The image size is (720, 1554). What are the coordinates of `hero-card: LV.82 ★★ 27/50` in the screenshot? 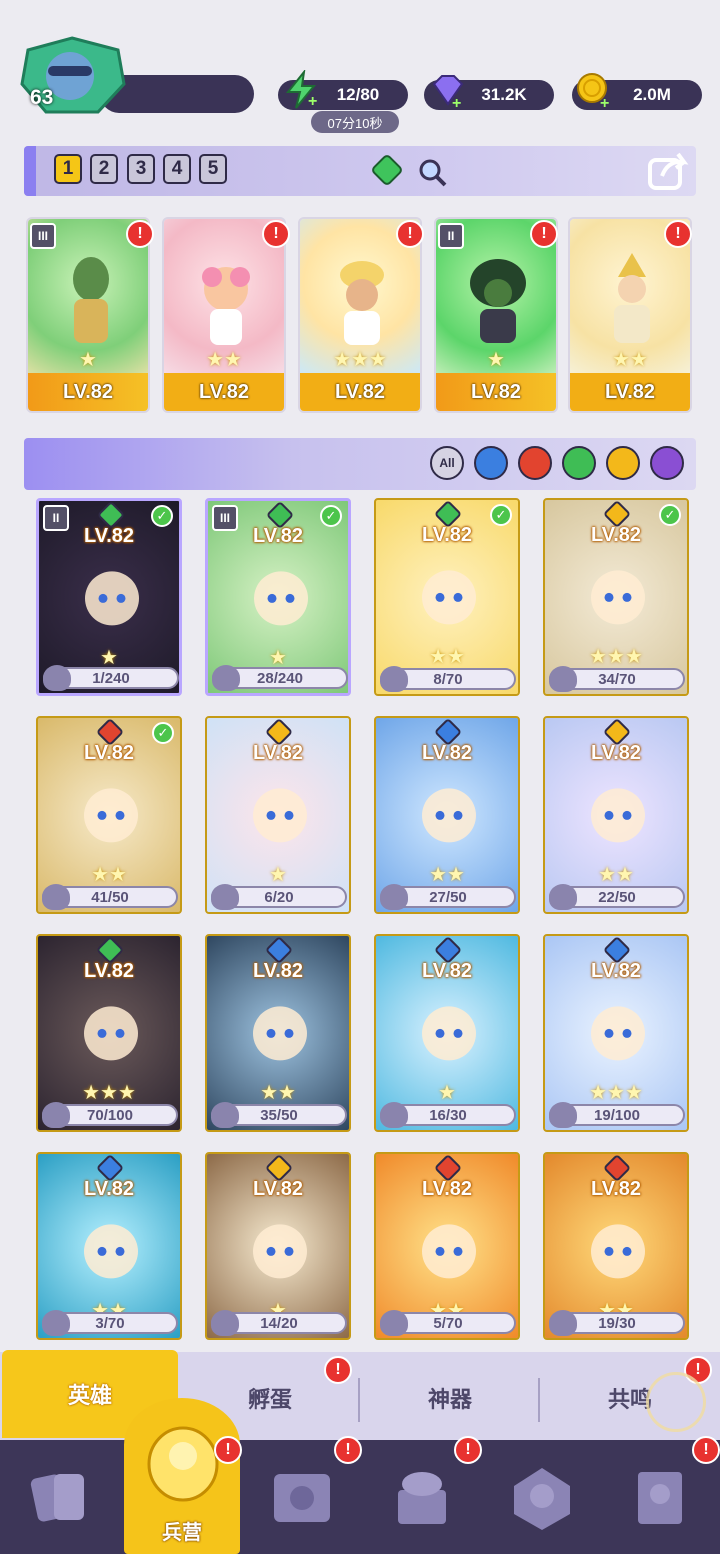 It's located at (447, 815).